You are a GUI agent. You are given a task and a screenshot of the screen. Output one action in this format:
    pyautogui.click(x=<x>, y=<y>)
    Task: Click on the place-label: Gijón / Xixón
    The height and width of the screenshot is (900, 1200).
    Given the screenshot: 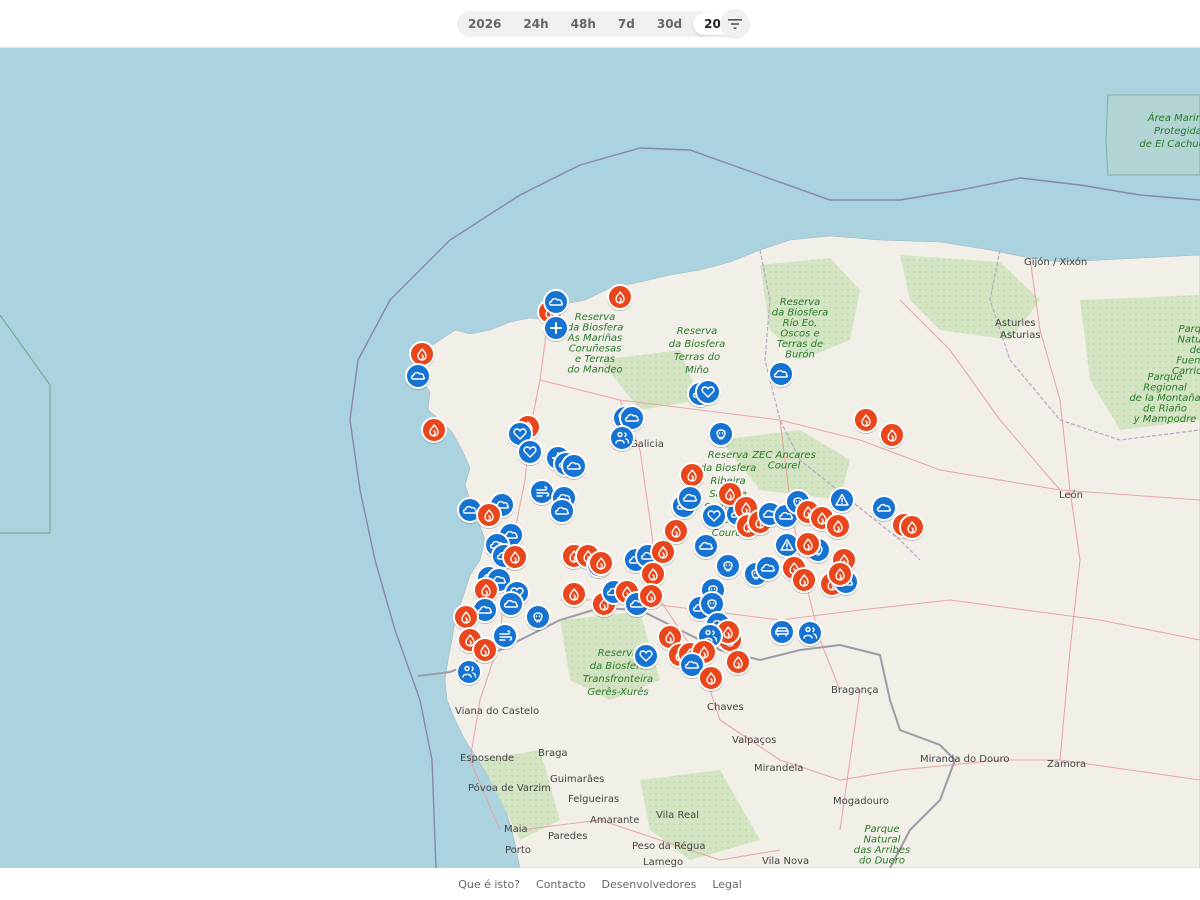 What is the action you would take?
    pyautogui.click(x=1055, y=262)
    